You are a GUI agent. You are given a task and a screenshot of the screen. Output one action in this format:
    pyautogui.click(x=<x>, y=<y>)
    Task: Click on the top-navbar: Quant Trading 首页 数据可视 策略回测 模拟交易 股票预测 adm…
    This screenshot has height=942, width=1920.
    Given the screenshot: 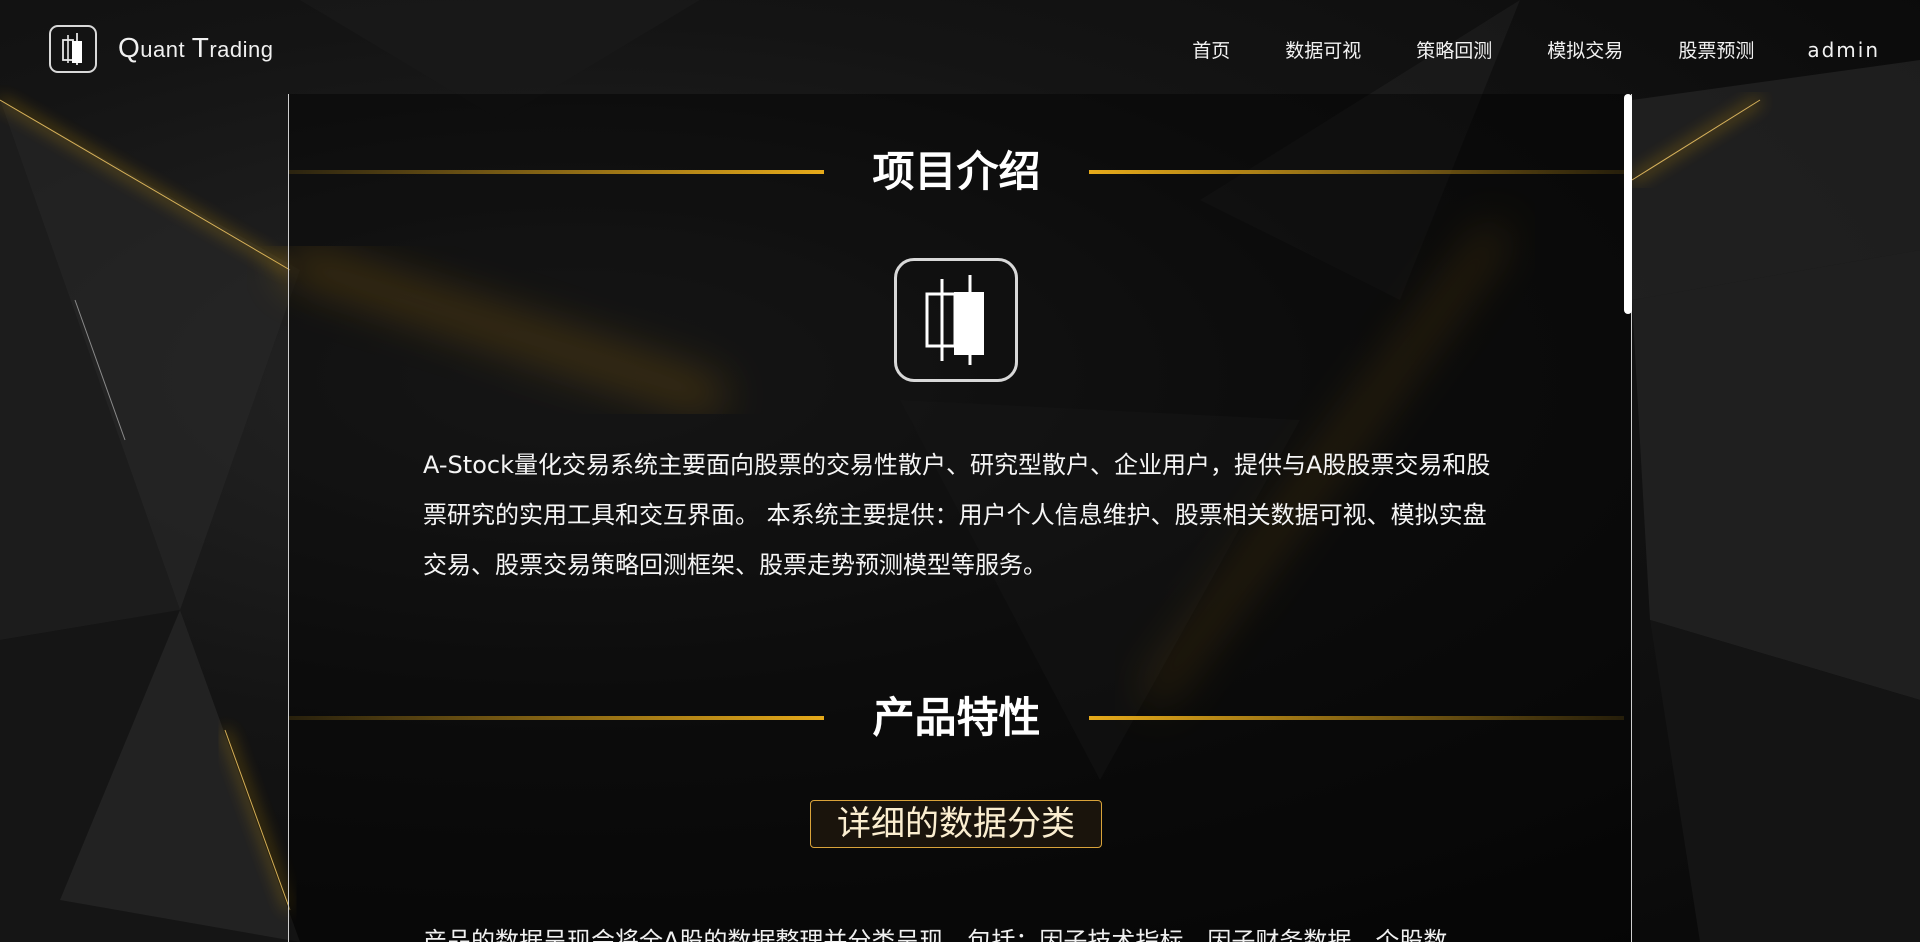 What is the action you would take?
    pyautogui.click(x=960, y=50)
    